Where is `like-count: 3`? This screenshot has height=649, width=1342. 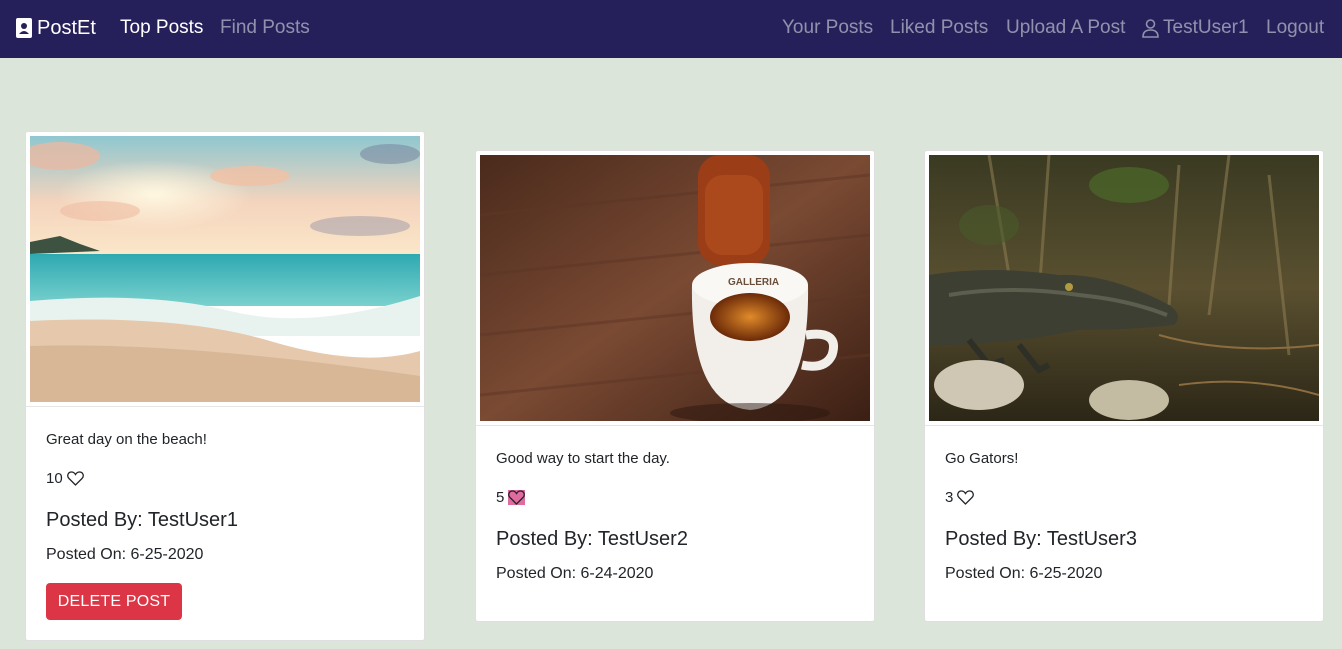
like-count: 3 is located at coordinates (949, 497).